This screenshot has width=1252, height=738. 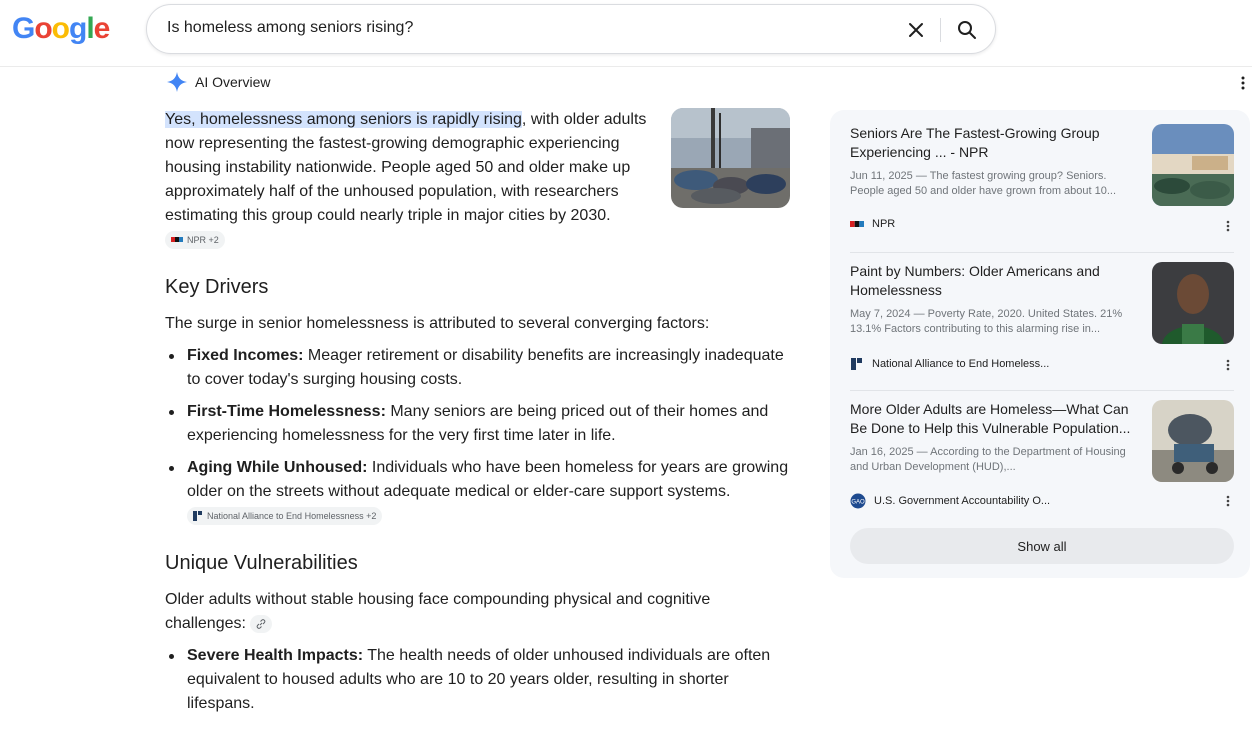 I want to click on svg-text: GAO, so click(x=858, y=503).